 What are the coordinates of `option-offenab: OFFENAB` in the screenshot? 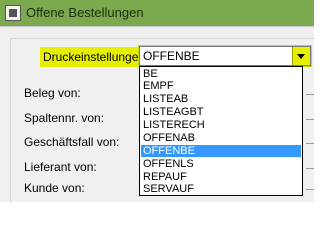 It's located at (221, 138).